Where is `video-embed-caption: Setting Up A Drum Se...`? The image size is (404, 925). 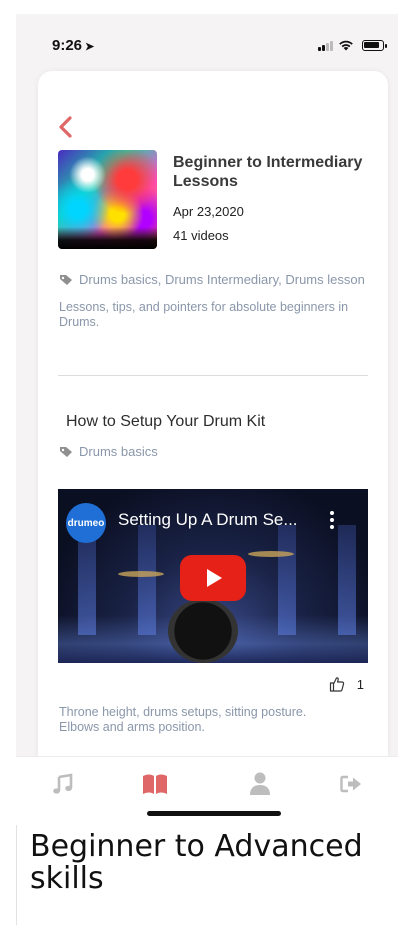 video-embed-caption: Setting Up A Drum Se... is located at coordinates (208, 519).